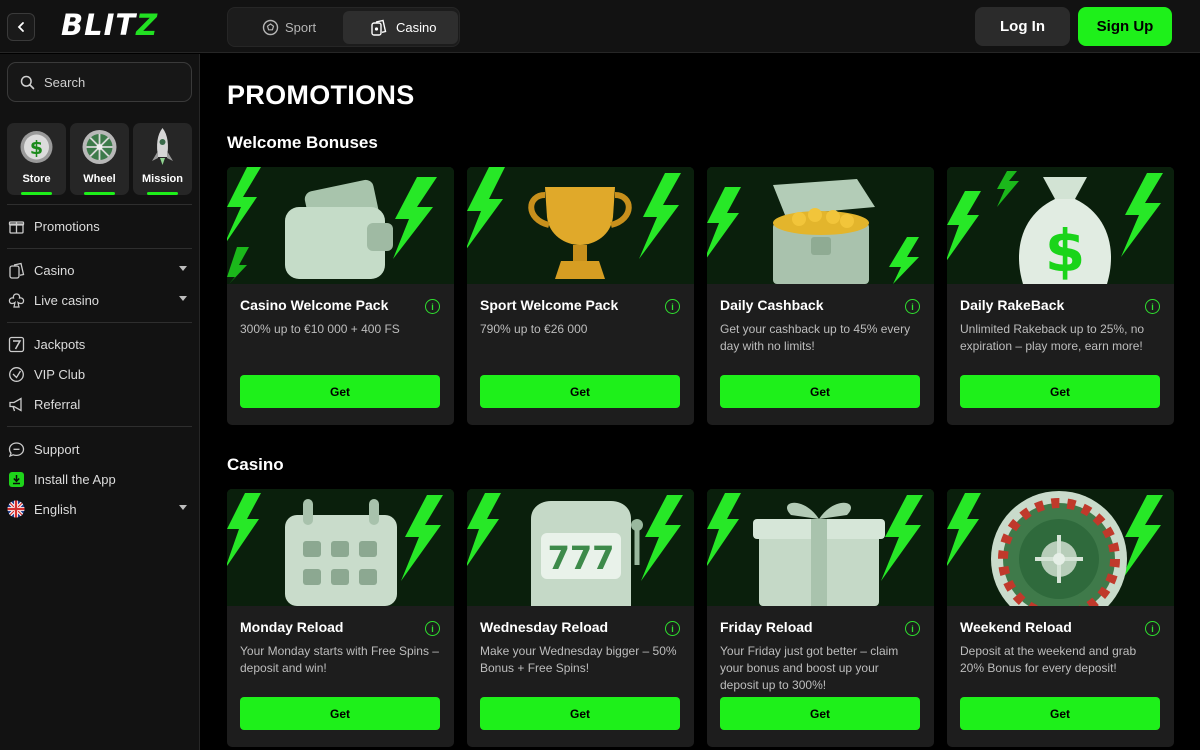  I want to click on search-input, so click(109, 82).